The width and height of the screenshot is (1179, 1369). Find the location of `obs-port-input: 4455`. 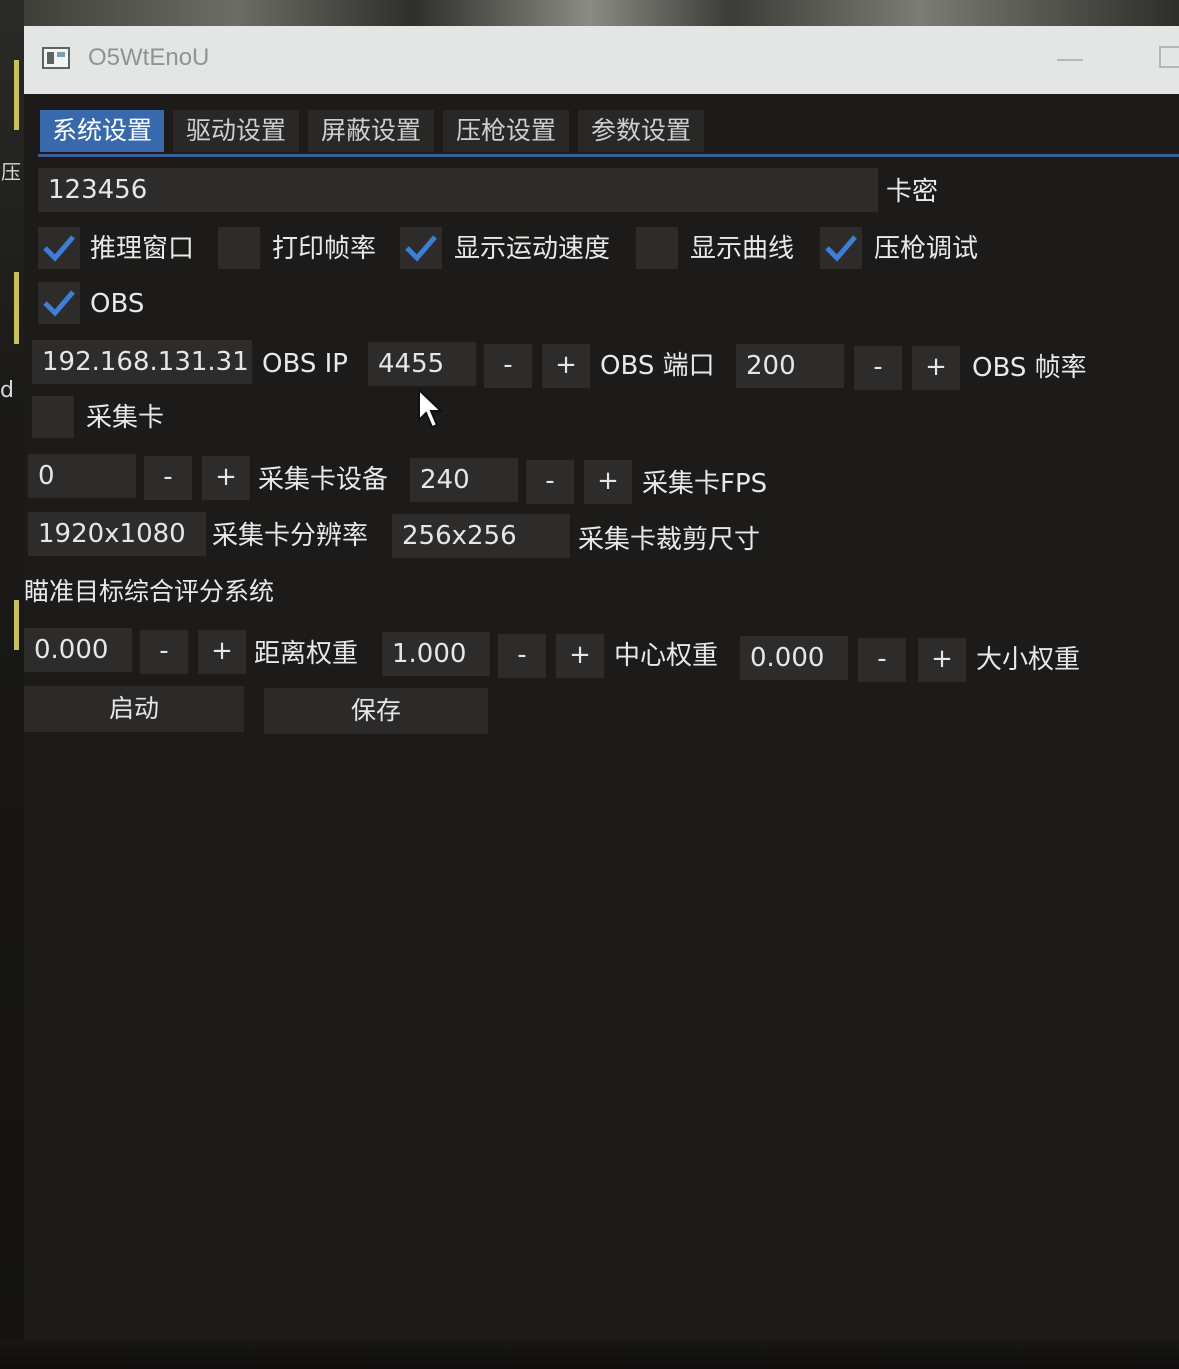

obs-port-input: 4455 is located at coordinates (422, 364).